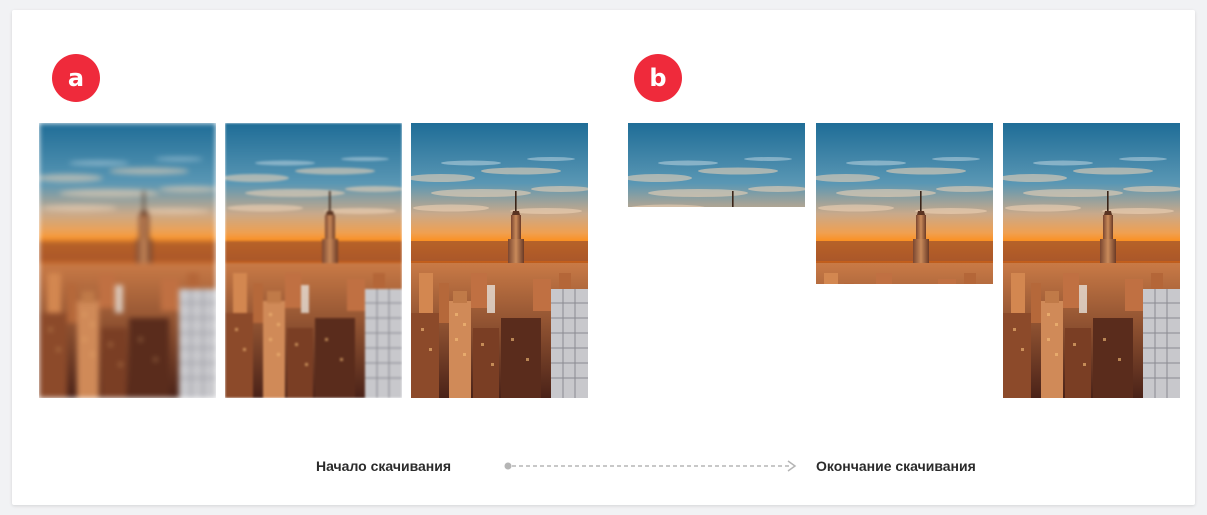  What do you see at coordinates (384, 466) in the screenshot?
I see `download-start-label: Начало скачивания` at bounding box center [384, 466].